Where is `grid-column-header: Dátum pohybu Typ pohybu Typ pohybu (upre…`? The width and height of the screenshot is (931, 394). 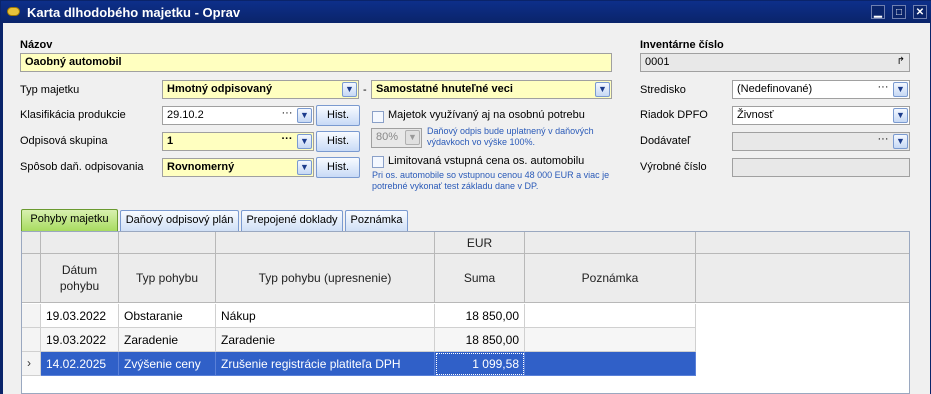 grid-column-header: Dátum pohybu Typ pohybu Typ pohybu (upre… is located at coordinates (465, 278).